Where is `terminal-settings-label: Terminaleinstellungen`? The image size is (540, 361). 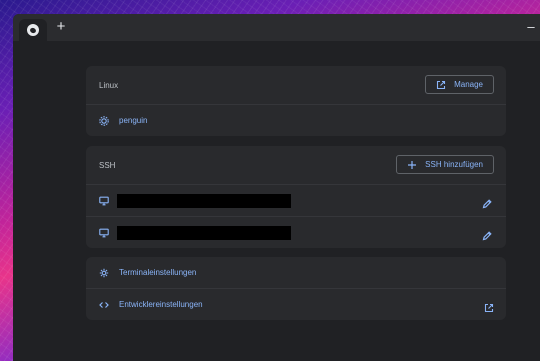 terminal-settings-label: Terminaleinstellungen is located at coordinates (158, 272).